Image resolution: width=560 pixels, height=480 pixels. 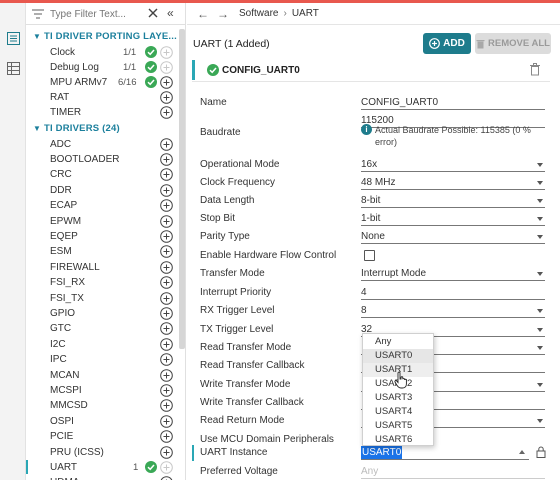 What do you see at coordinates (95, 14) in the screenshot?
I see `filter-input` at bounding box center [95, 14].